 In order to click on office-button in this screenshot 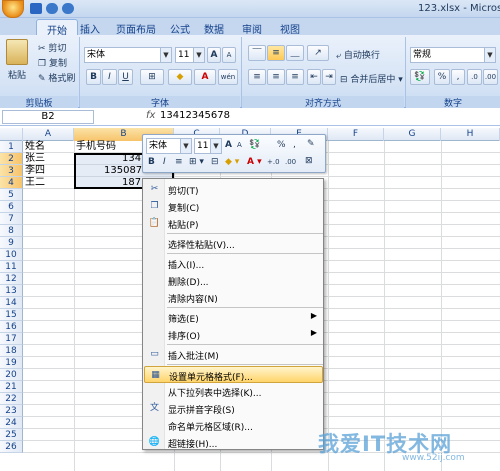, I will do `click(13, 9)`.